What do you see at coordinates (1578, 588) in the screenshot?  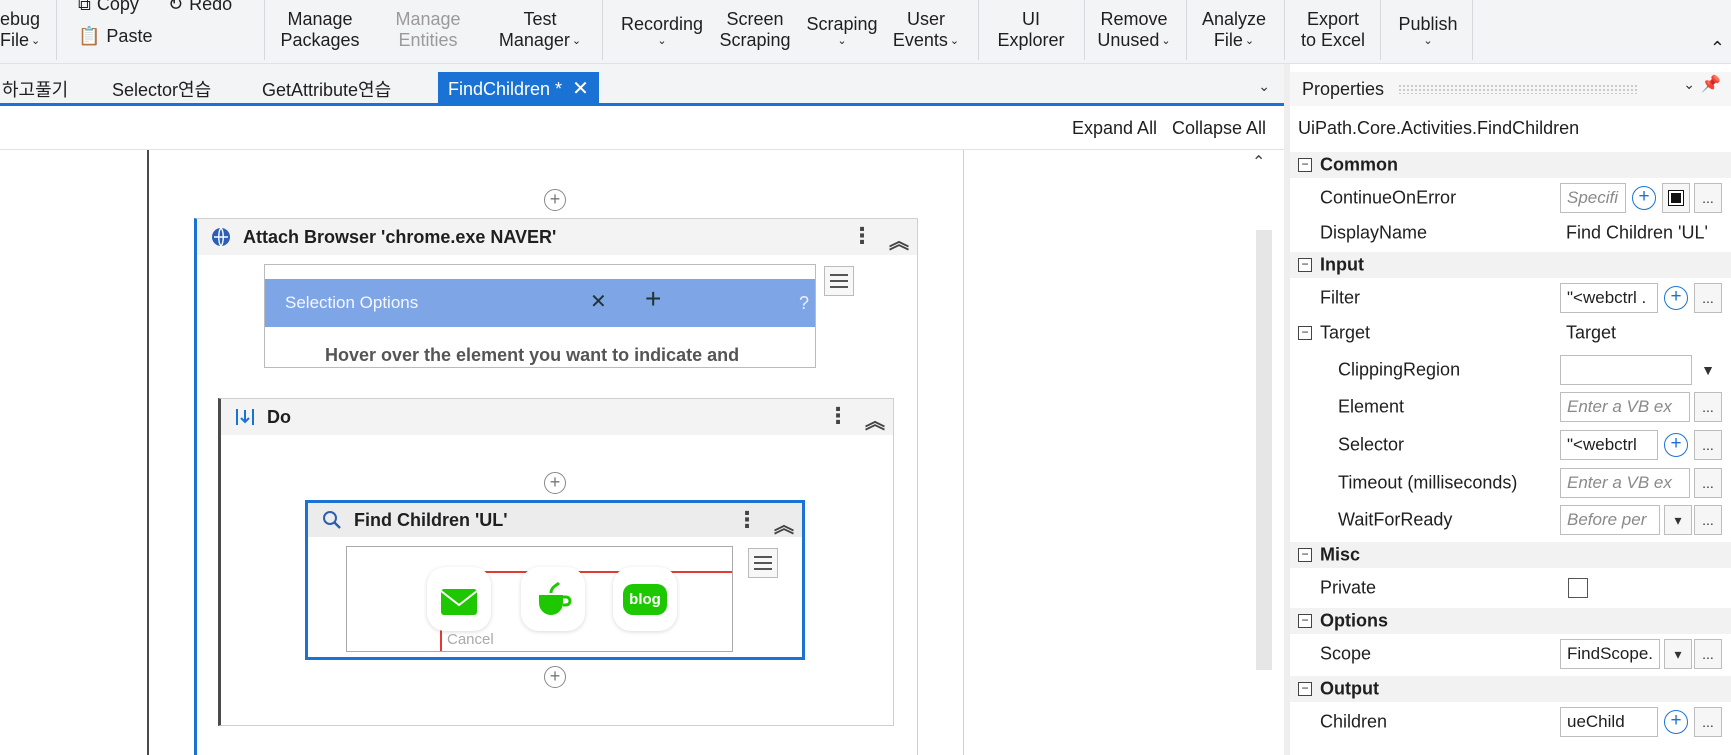 I see `private-checkbox` at bounding box center [1578, 588].